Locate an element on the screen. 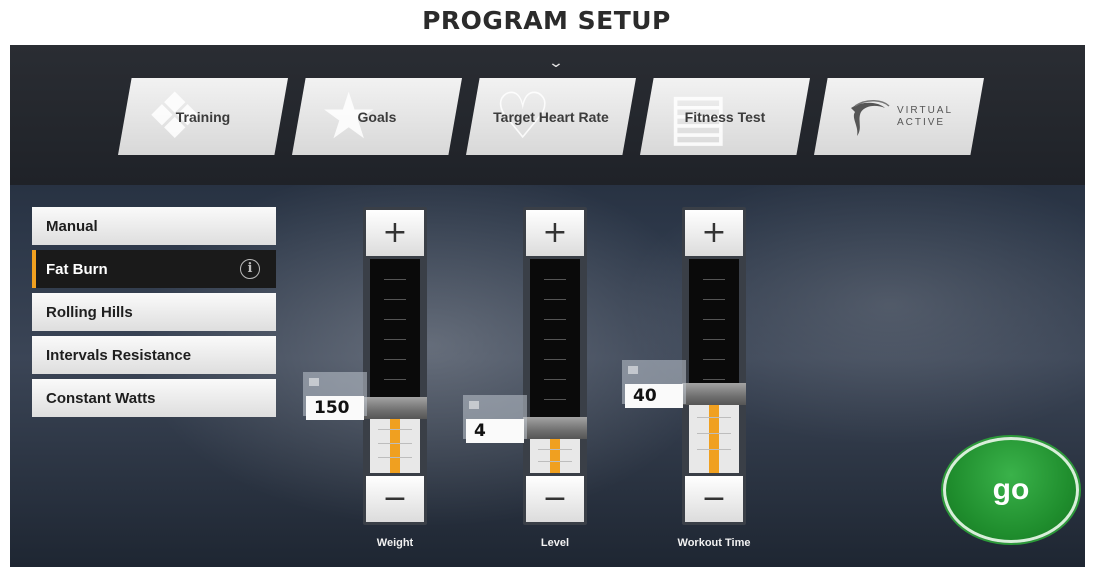 The width and height of the screenshot is (1093, 572). weight-slider-handle is located at coordinates (395, 408).